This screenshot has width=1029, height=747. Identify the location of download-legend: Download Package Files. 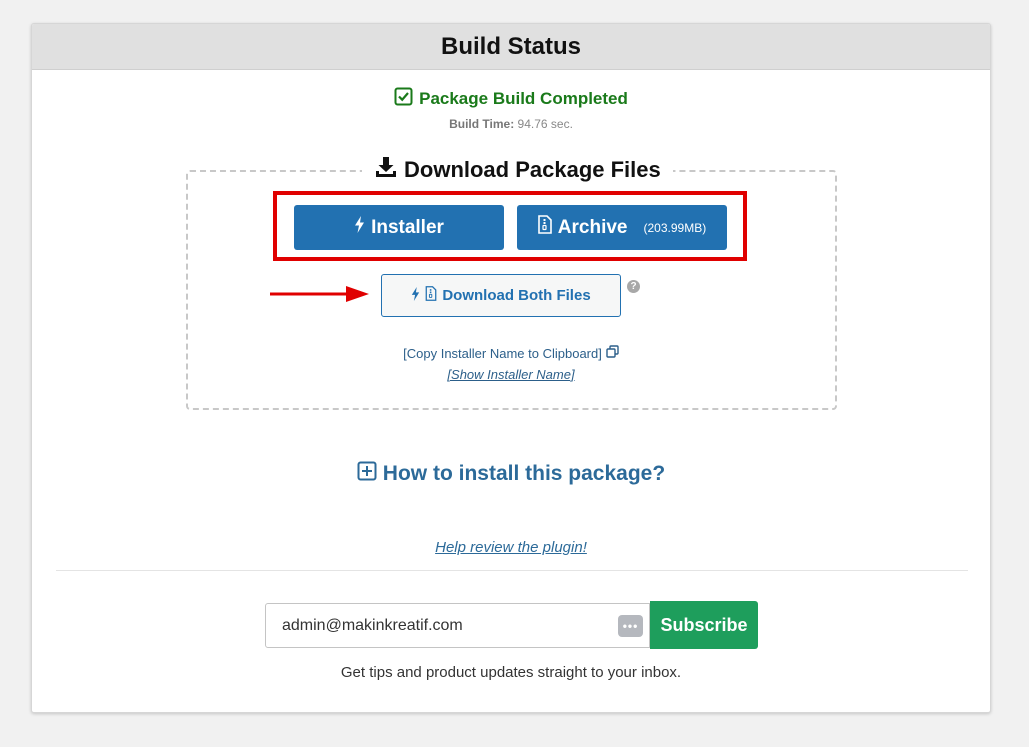
(517, 170).